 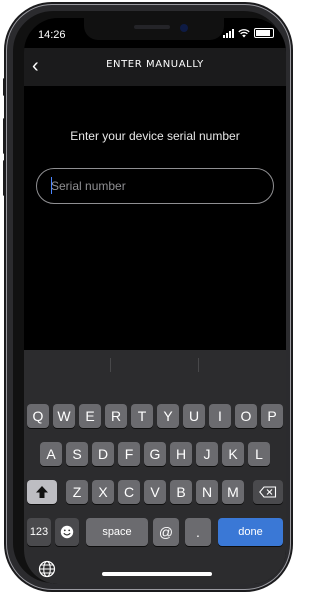 What do you see at coordinates (39, 532) in the screenshot?
I see `numbers-key: 123` at bounding box center [39, 532].